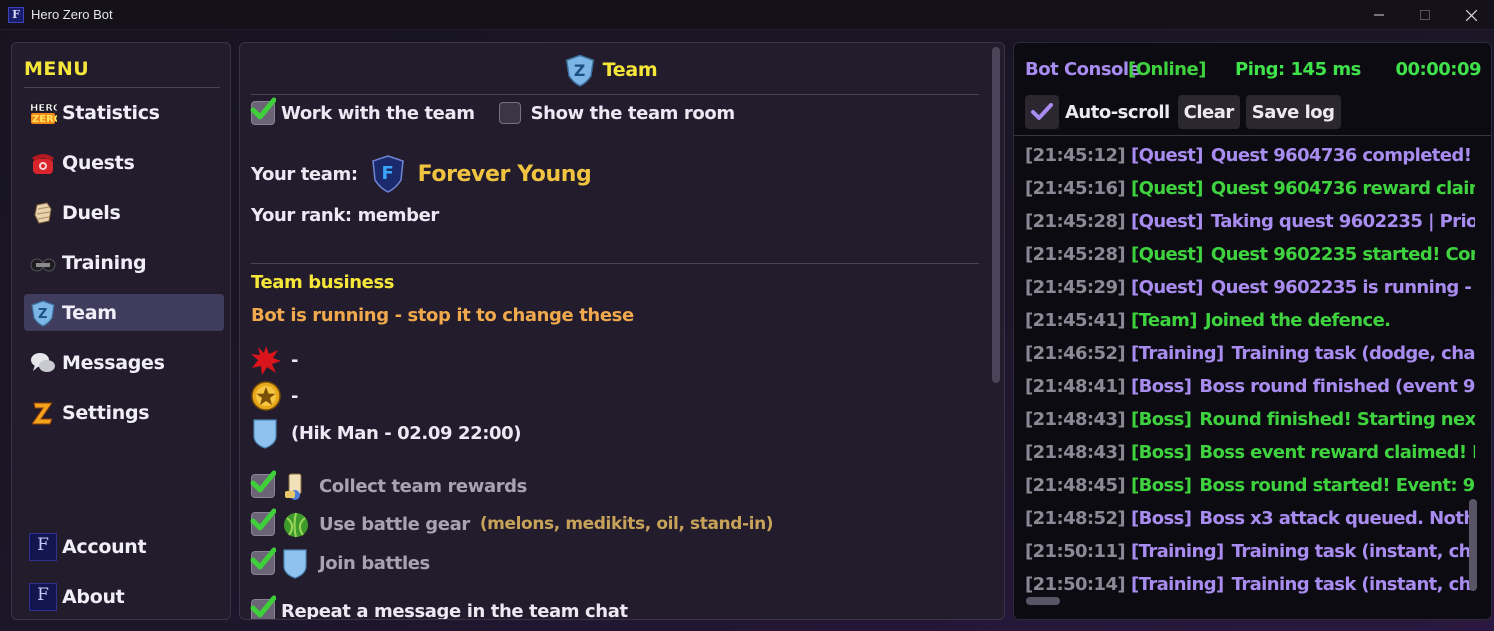 Image resolution: width=1494 pixels, height=631 pixels. I want to click on log-horizontal-scrollbar, so click(1043, 601).